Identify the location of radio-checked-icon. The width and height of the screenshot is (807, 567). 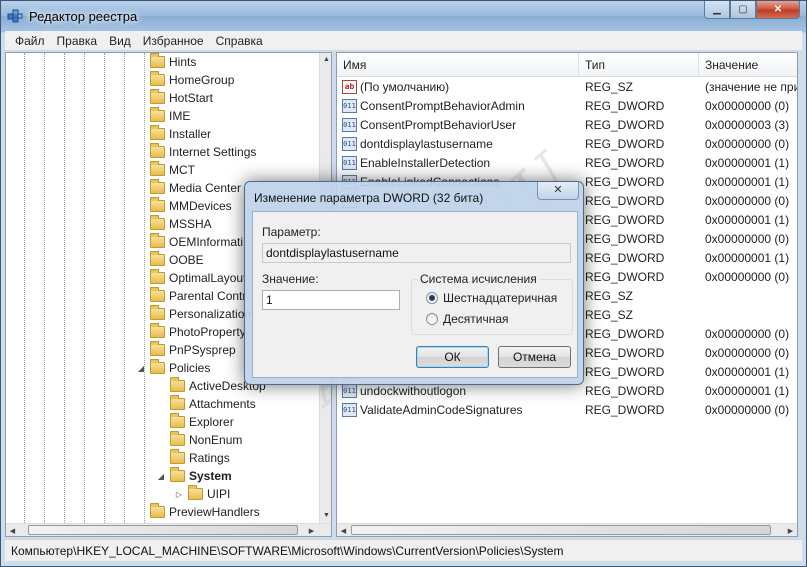
(432, 298).